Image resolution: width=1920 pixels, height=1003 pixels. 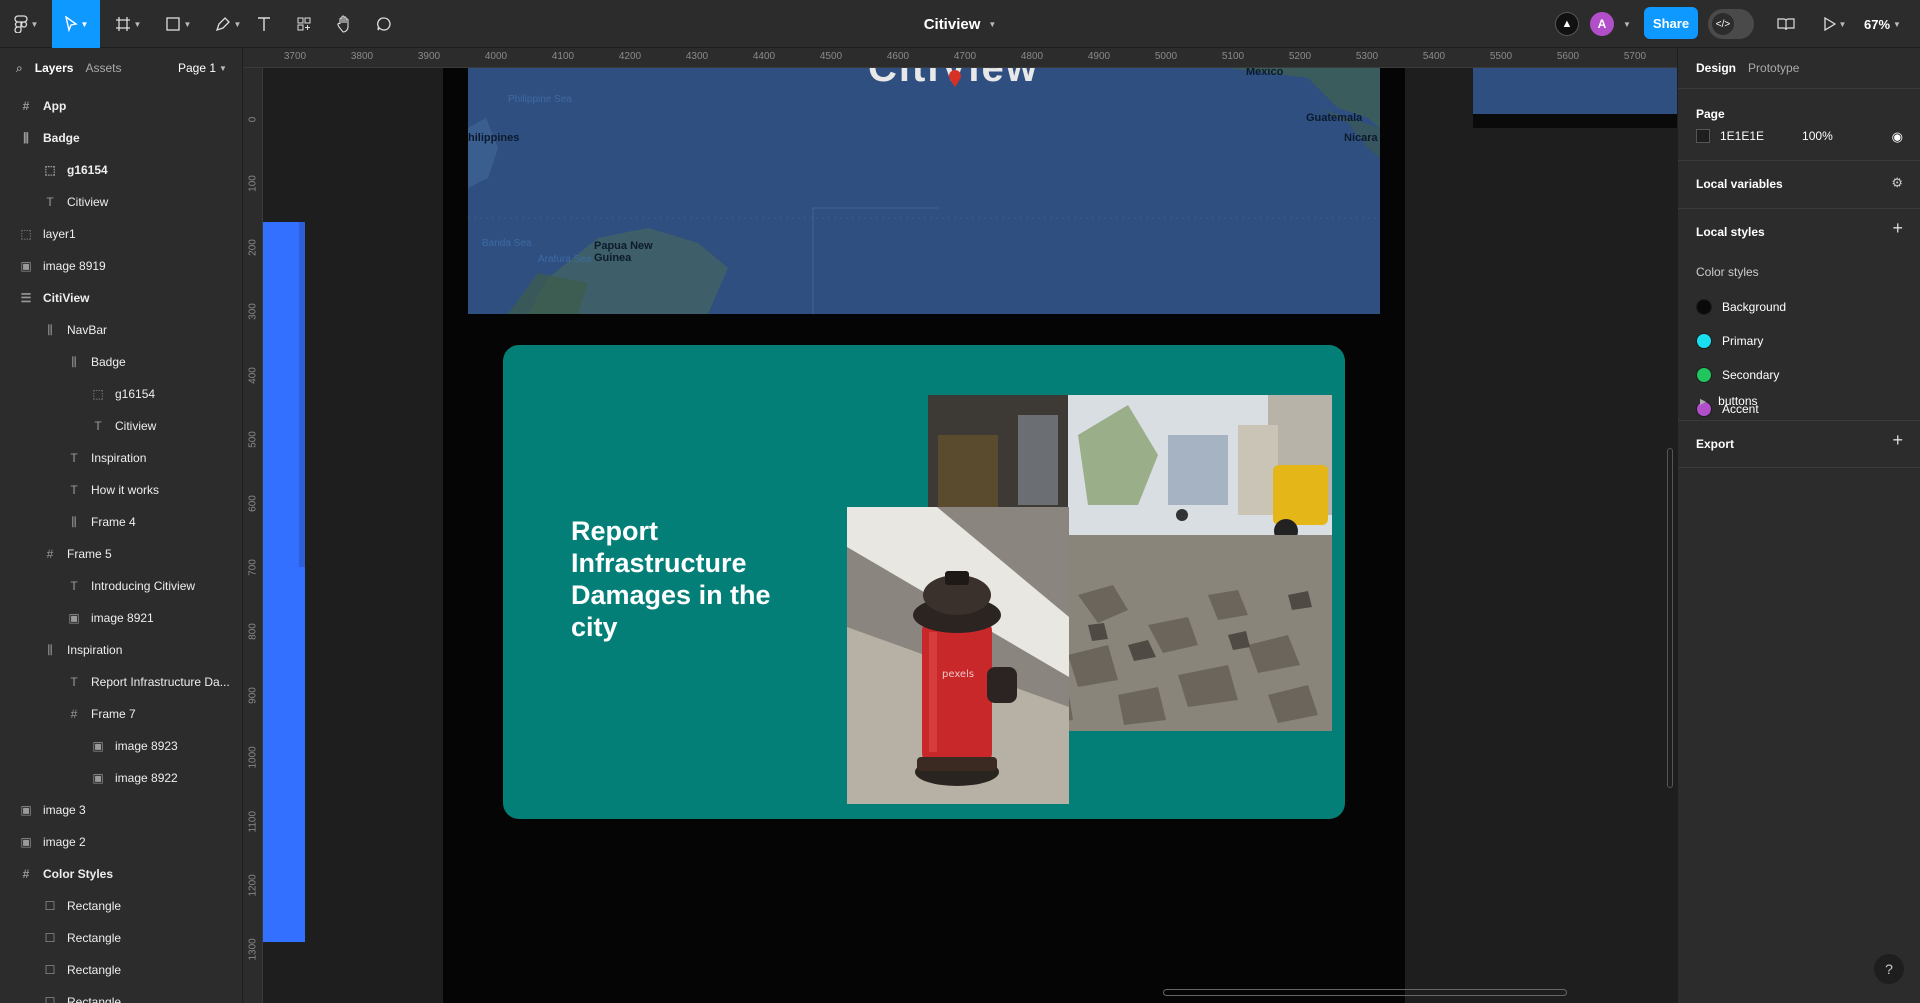 What do you see at coordinates (1671, 23) in the screenshot?
I see `share-button: Share` at bounding box center [1671, 23].